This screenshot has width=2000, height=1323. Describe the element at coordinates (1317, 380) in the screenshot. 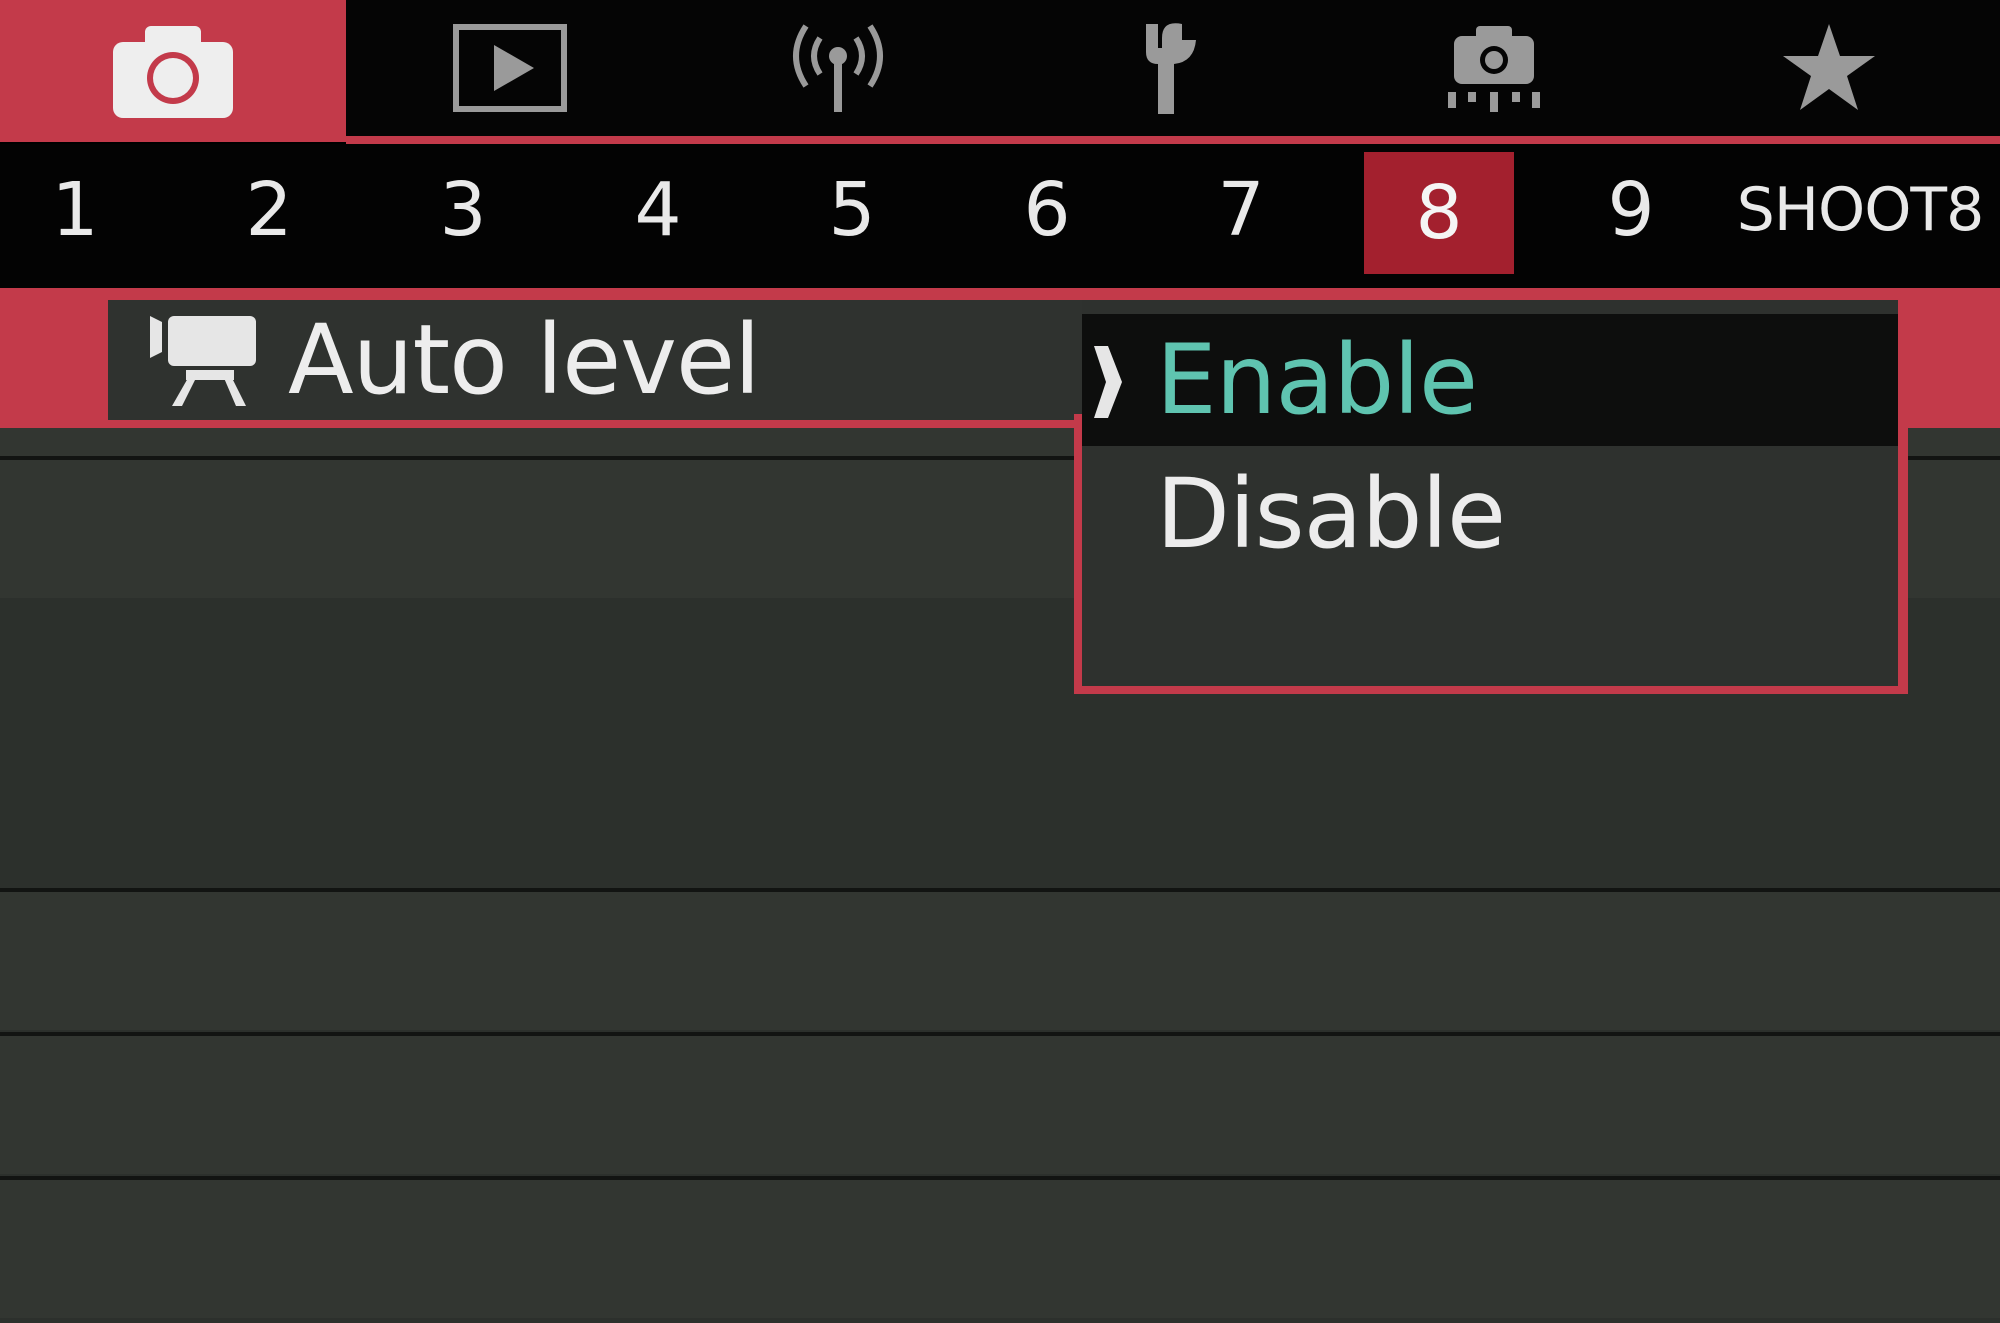

I see `option-enable-label: Enable` at that location.